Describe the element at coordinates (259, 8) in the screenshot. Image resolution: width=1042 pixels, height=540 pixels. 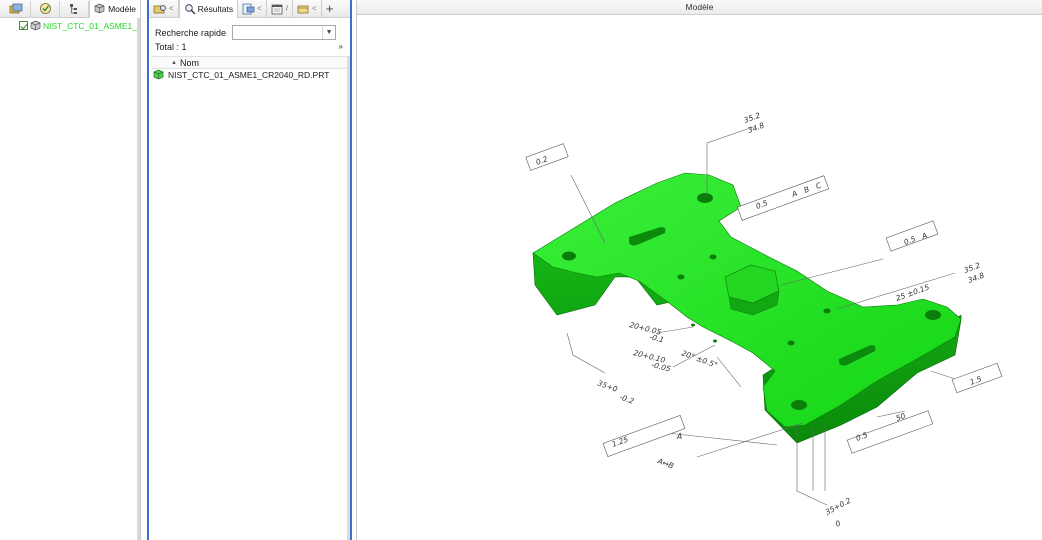
I see `tab-document-label: <` at that location.